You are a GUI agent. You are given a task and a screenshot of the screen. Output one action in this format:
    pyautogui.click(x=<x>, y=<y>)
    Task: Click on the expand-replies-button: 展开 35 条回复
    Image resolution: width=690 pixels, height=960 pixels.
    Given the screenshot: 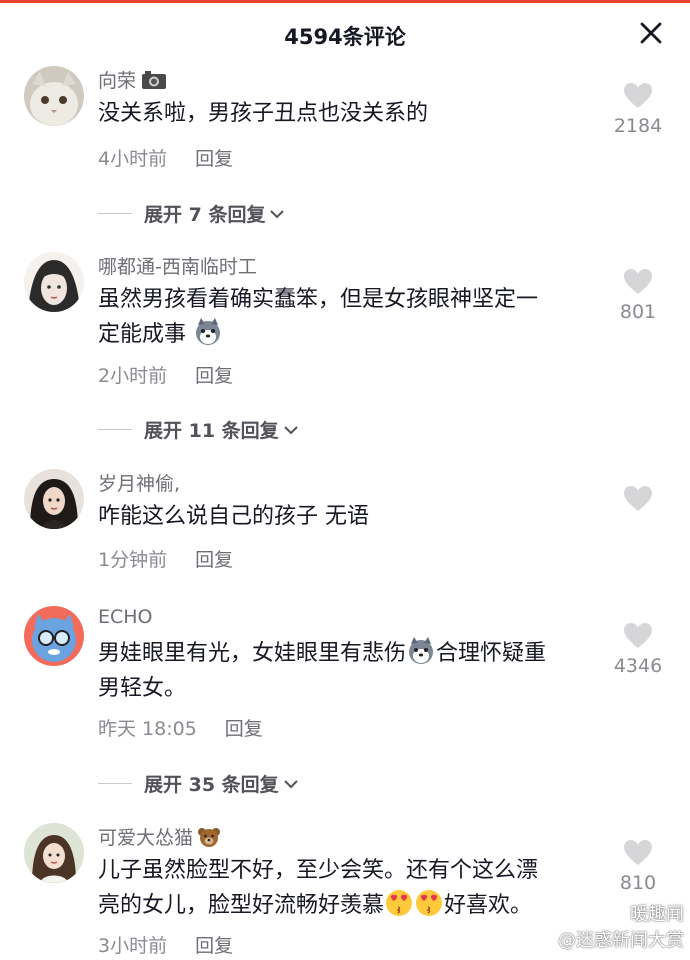 What is the action you would take?
    pyautogui.click(x=198, y=783)
    